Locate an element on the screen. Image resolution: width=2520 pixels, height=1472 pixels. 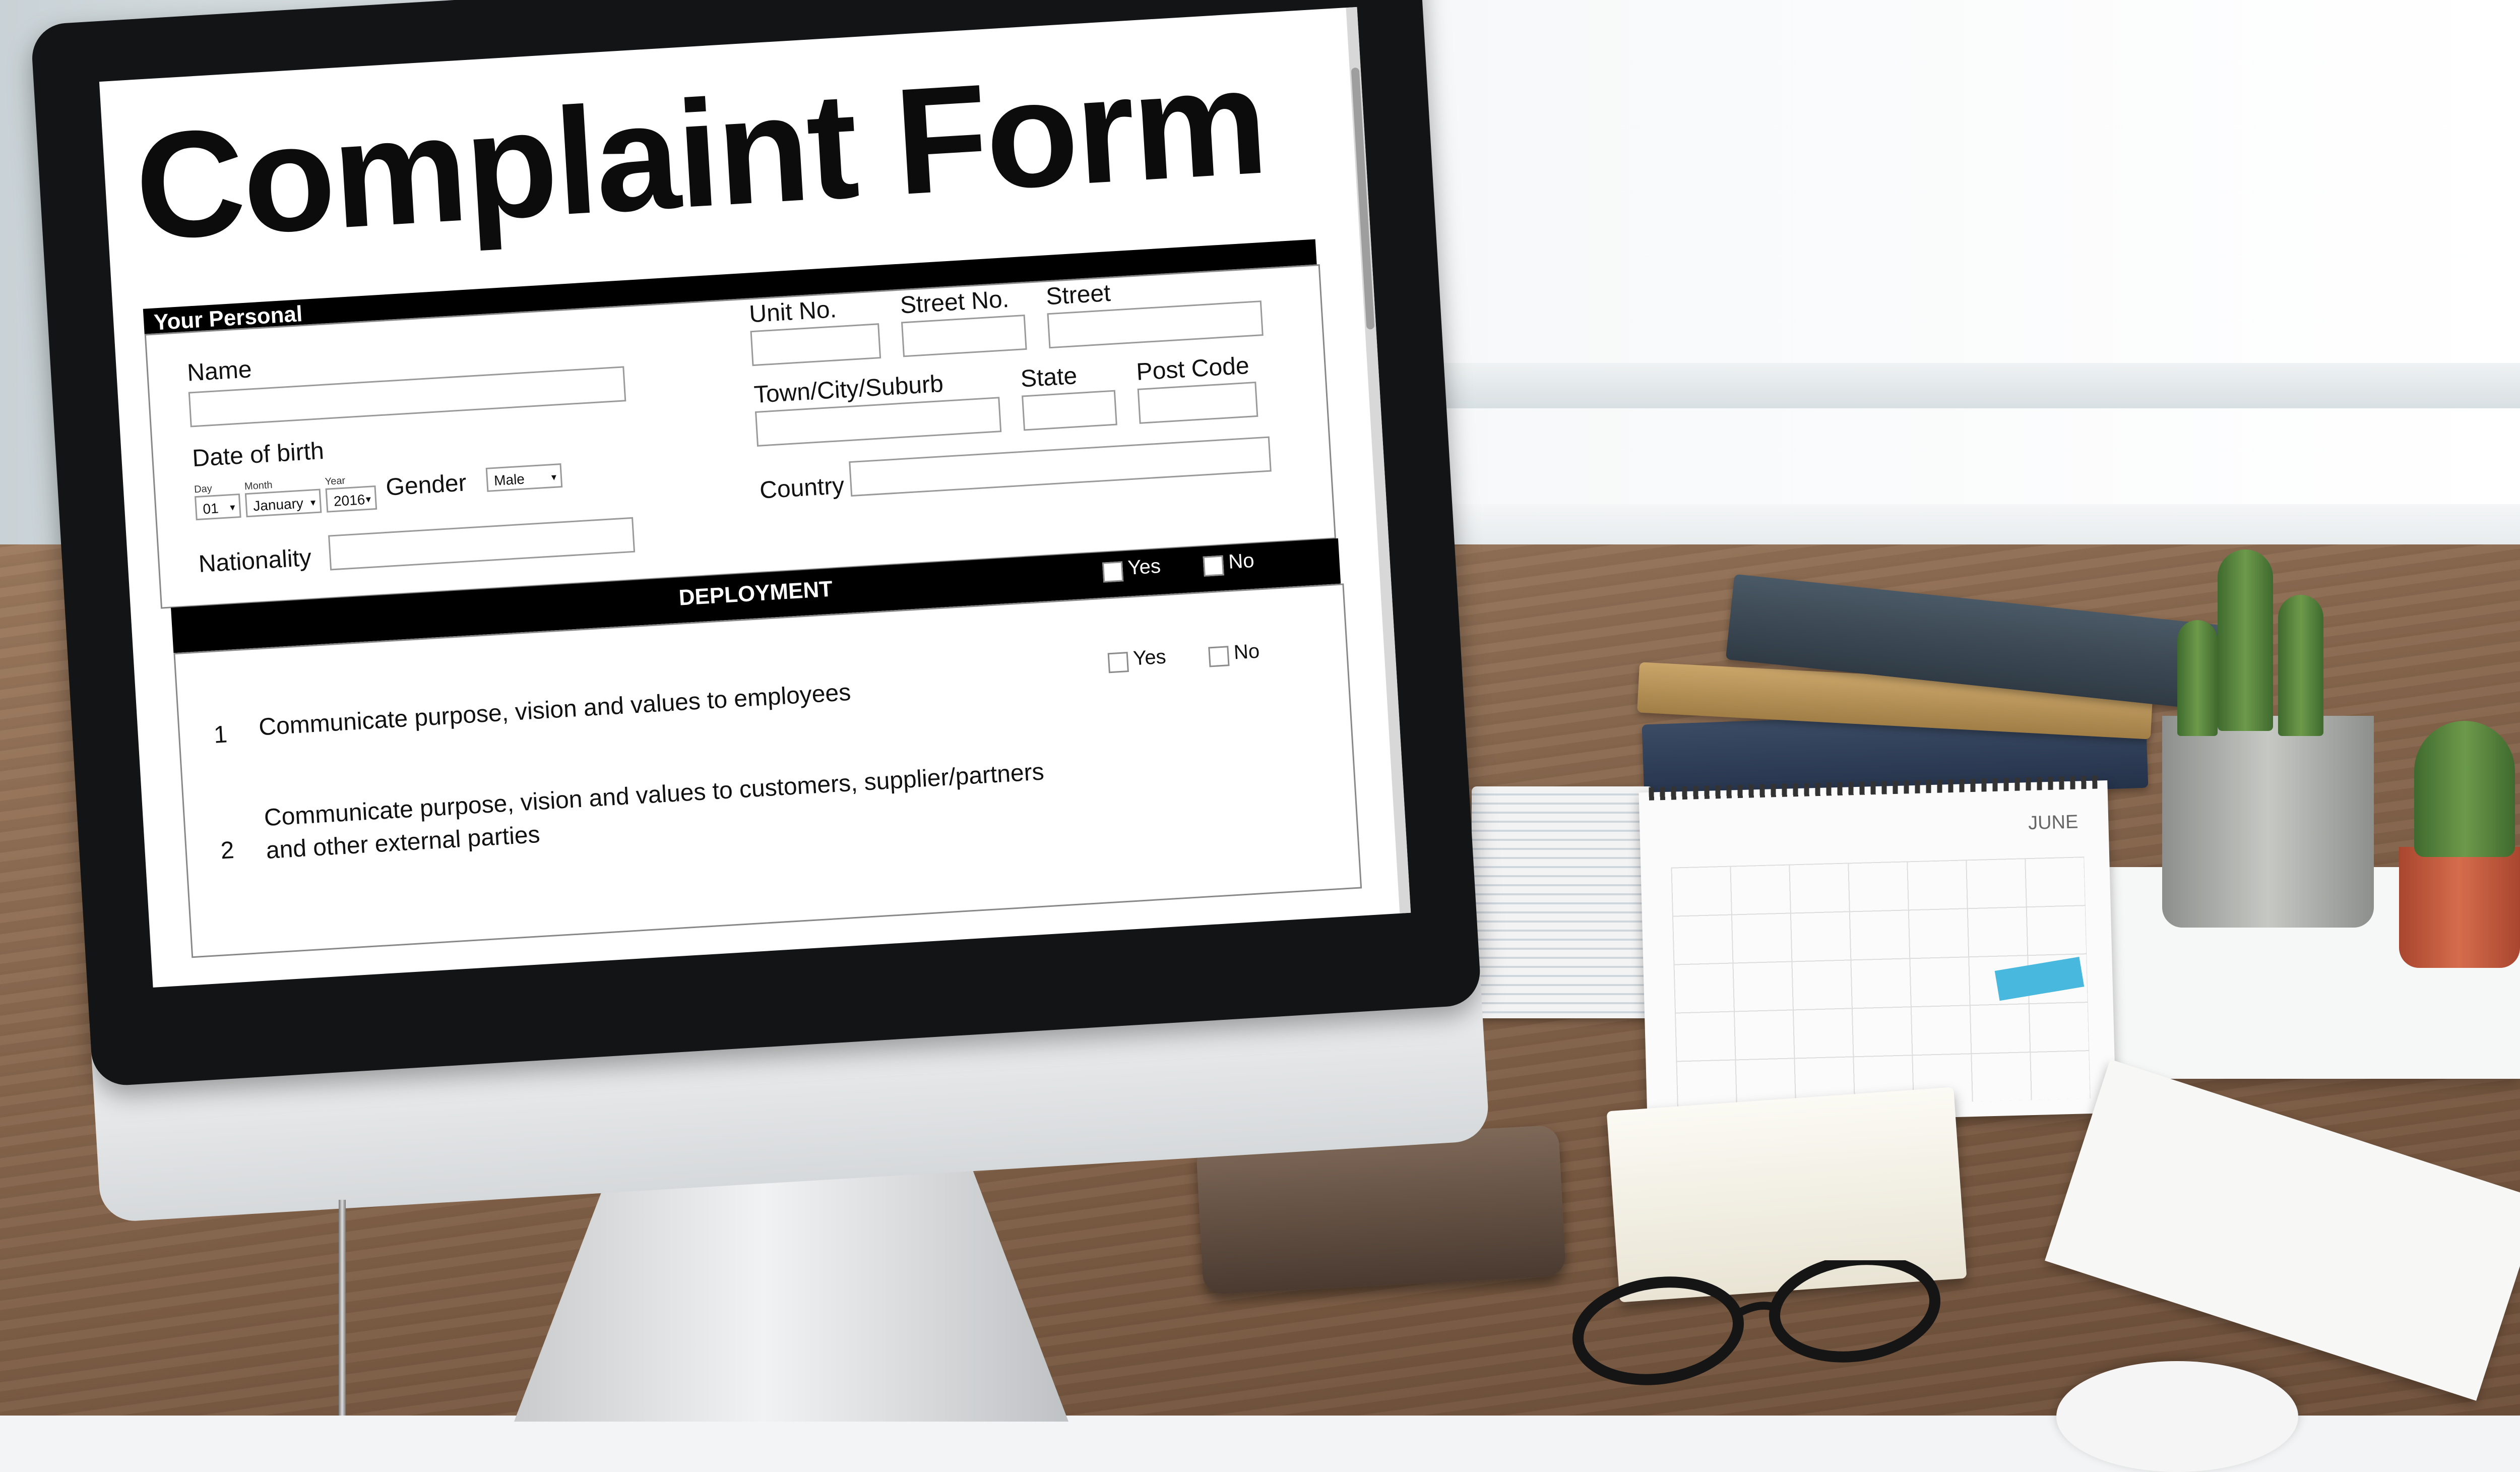
day-select: 01 ▾ is located at coordinates (217, 507).